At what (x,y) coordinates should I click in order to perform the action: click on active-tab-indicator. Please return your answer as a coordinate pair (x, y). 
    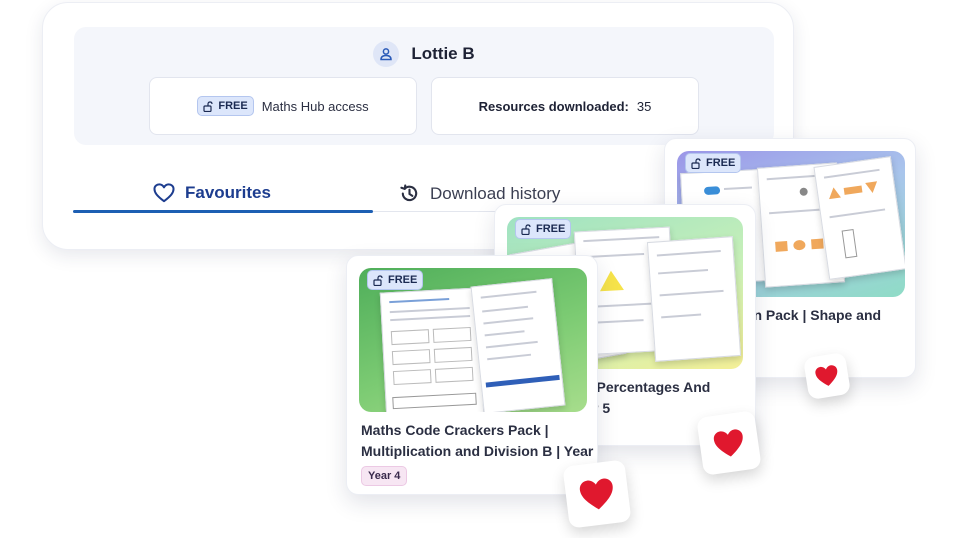
    Looking at the image, I should click on (223, 211).